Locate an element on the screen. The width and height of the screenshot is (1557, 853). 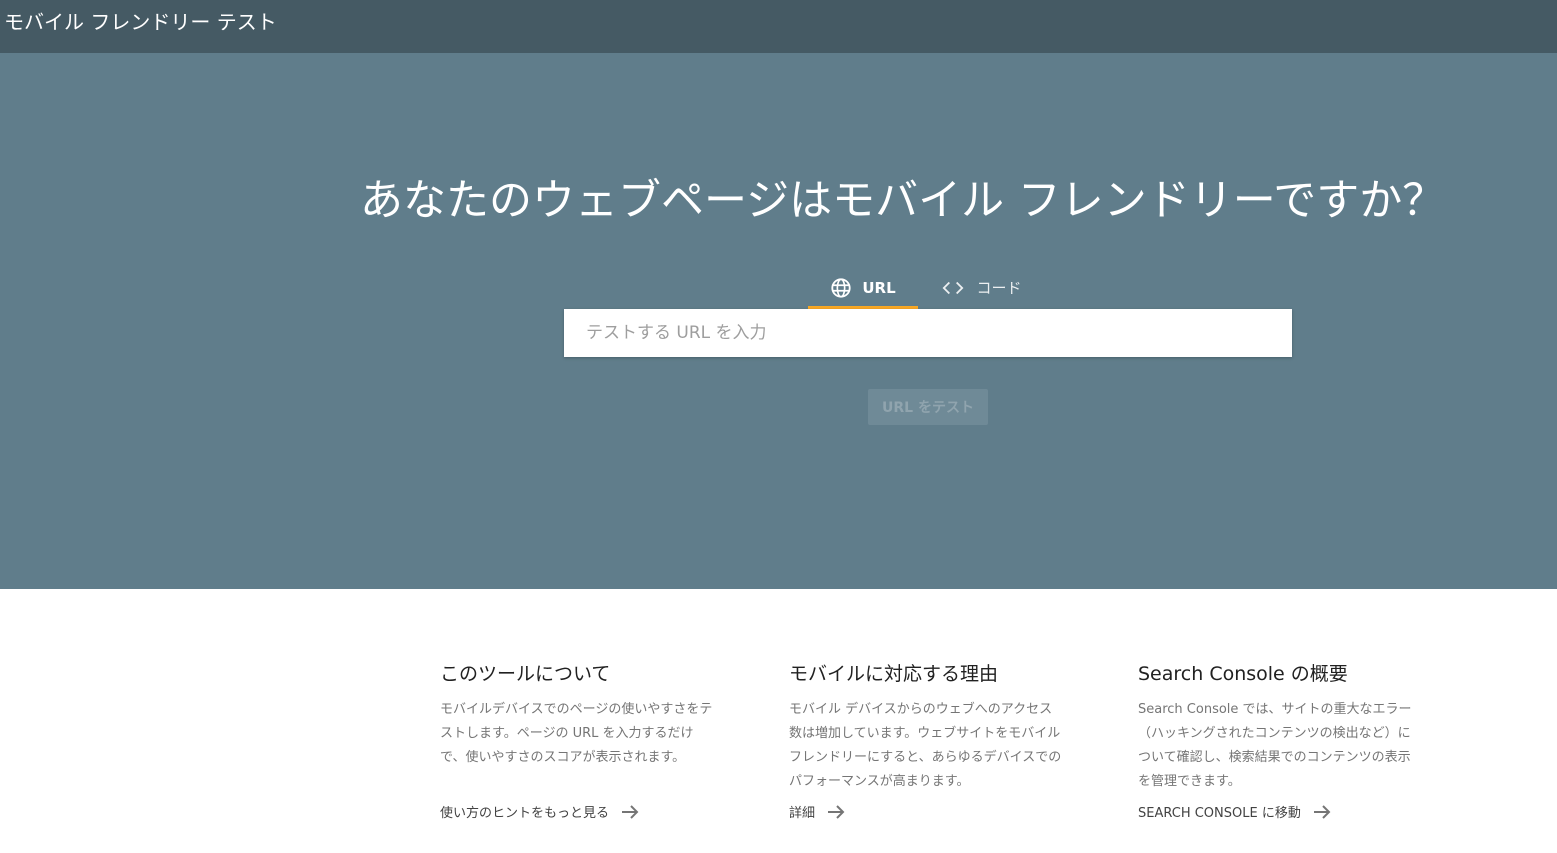
tab-url: URL is located at coordinates (863, 287).